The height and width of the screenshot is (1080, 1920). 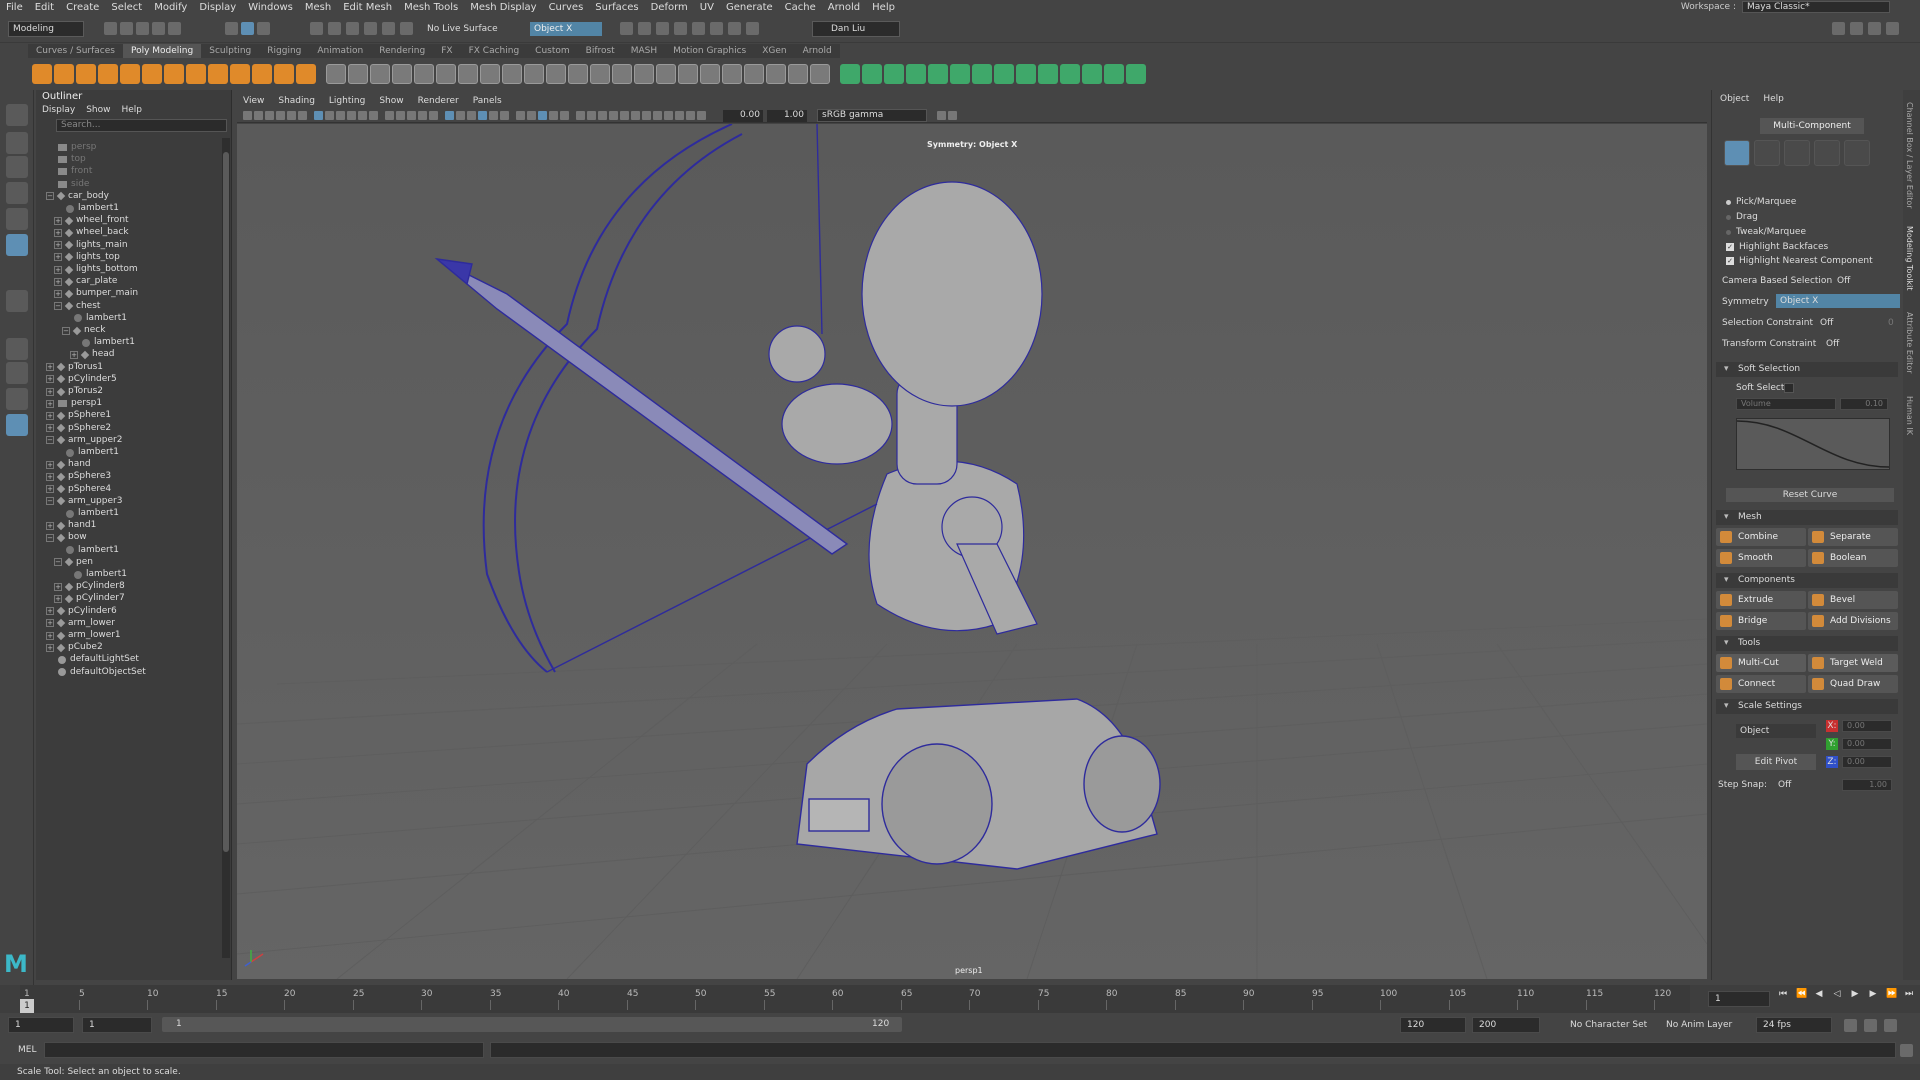 I want to click on loop-icon, so click(x=1850, y=1025).